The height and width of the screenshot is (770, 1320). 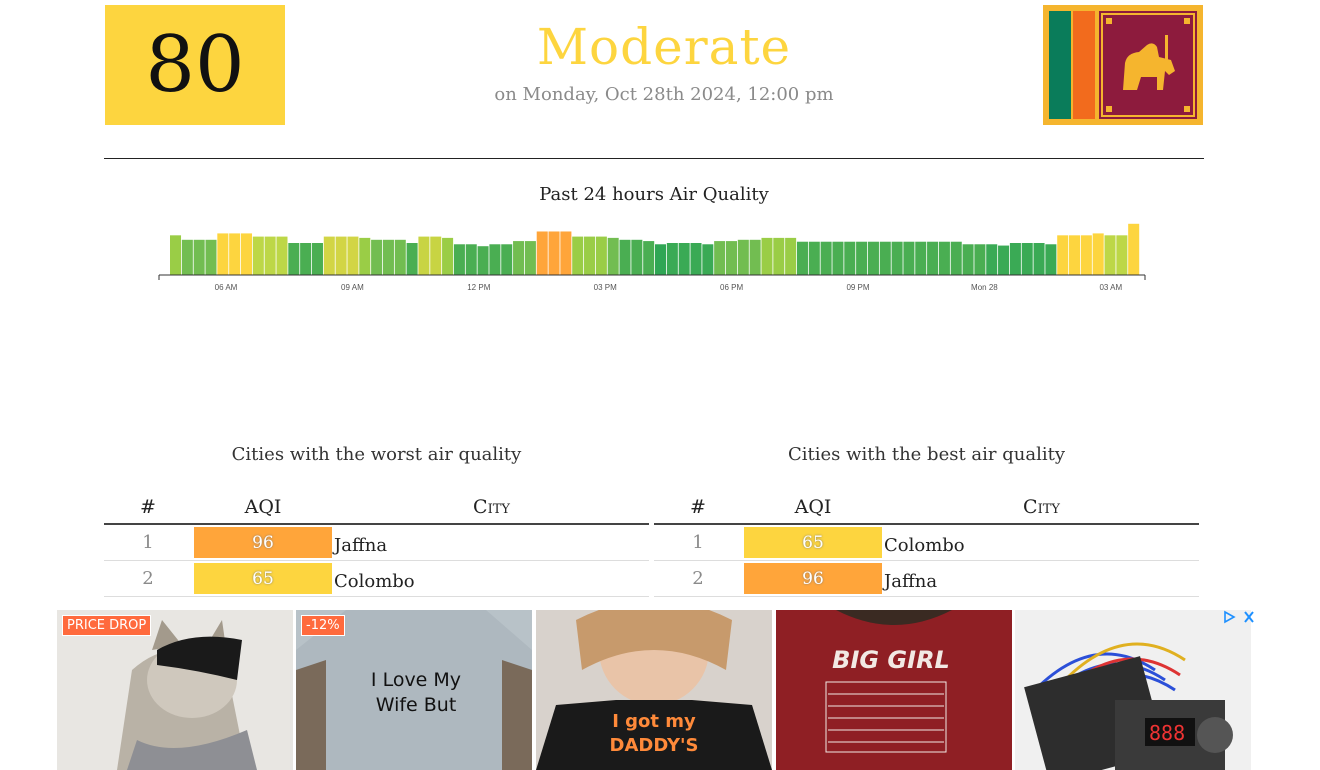 What do you see at coordinates (1133, 690) in the screenshot?
I see `ad-item-motor-controller: 888` at bounding box center [1133, 690].